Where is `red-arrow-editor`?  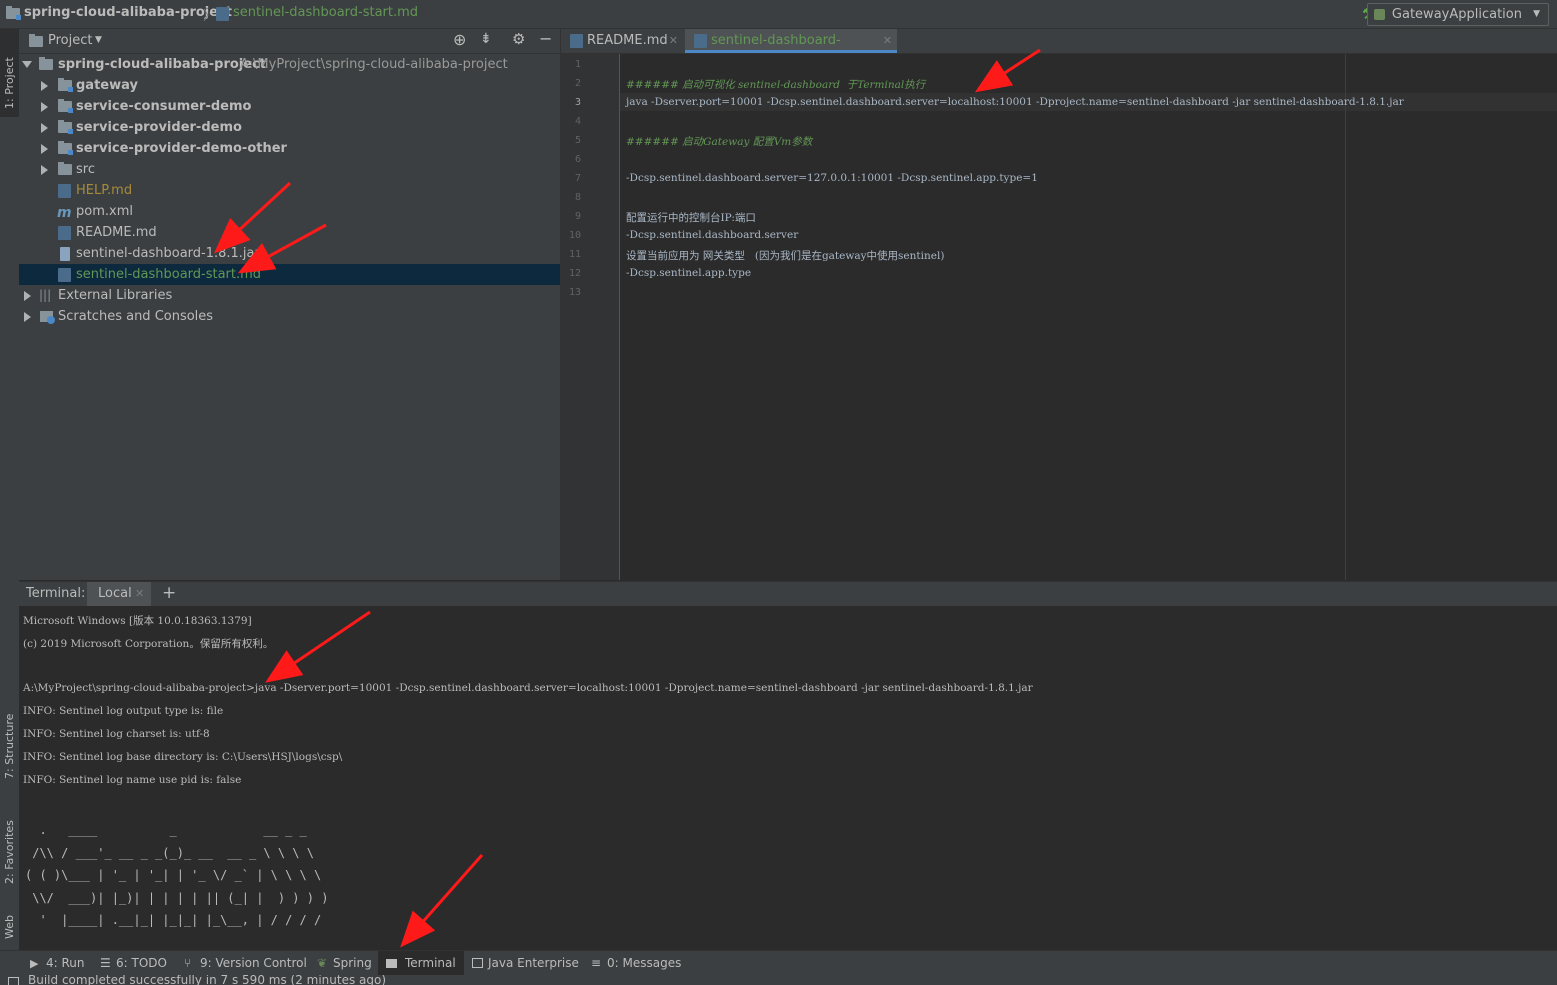 red-arrow-editor is located at coordinates (1007, 70).